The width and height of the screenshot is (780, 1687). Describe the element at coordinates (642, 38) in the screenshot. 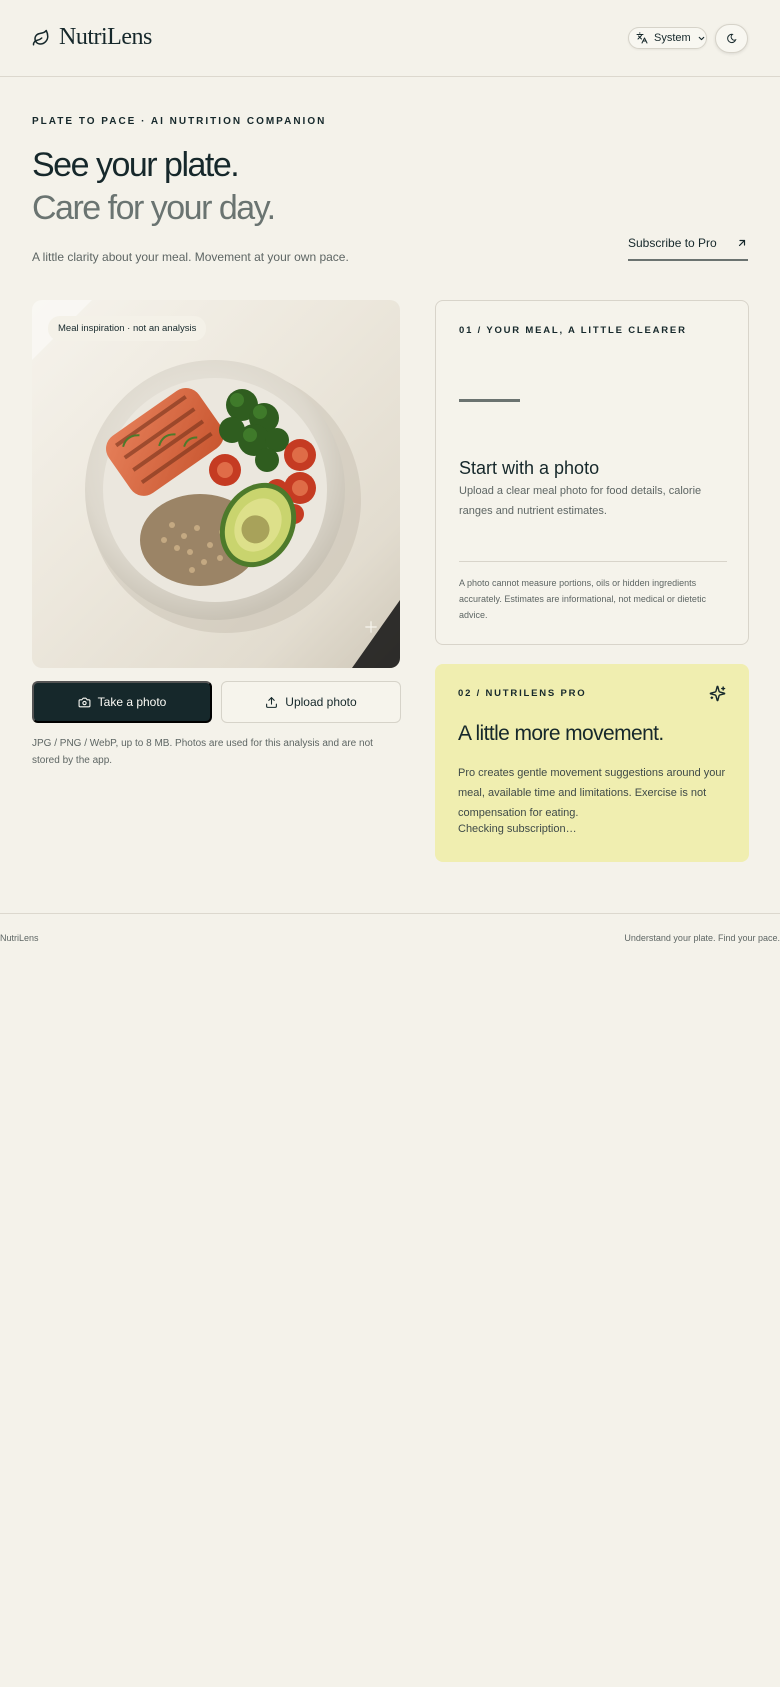

I see `translate-icon` at that location.